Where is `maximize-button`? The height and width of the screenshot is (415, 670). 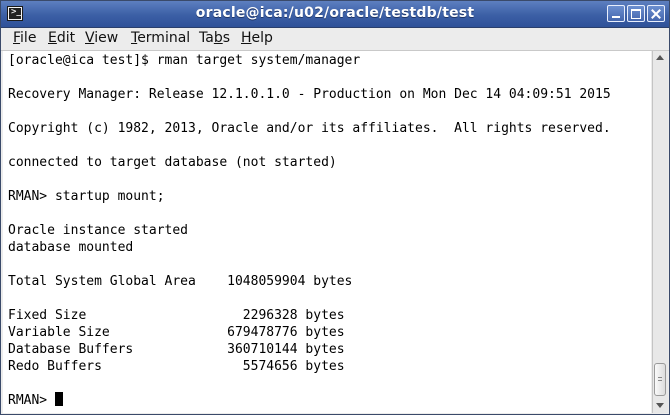 maximize-button is located at coordinates (636, 13).